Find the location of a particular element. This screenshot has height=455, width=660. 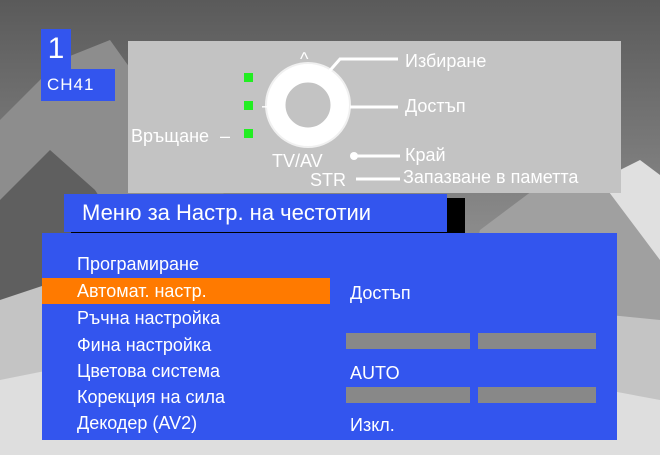

decoder-value: Изкл. is located at coordinates (372, 425).